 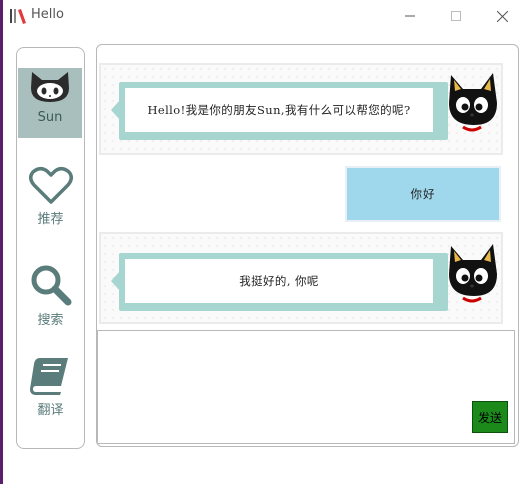 I want to click on sidebar: Sun 推荐 搜索 翻译, so click(x=50, y=248).